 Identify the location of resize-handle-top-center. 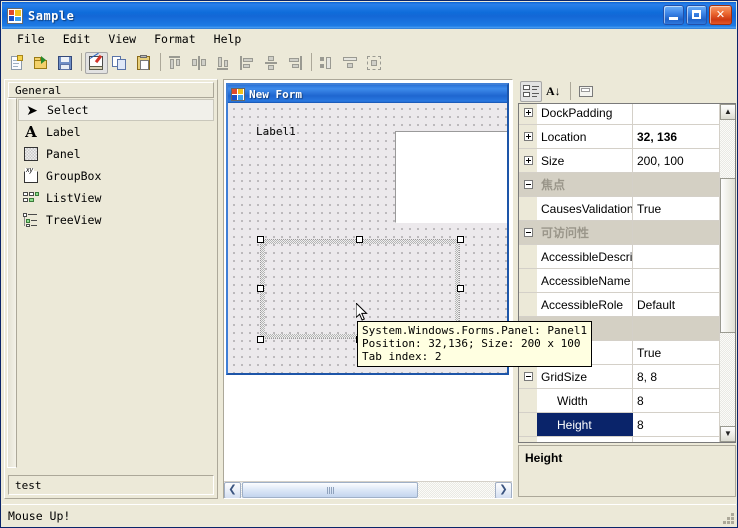
(359, 239).